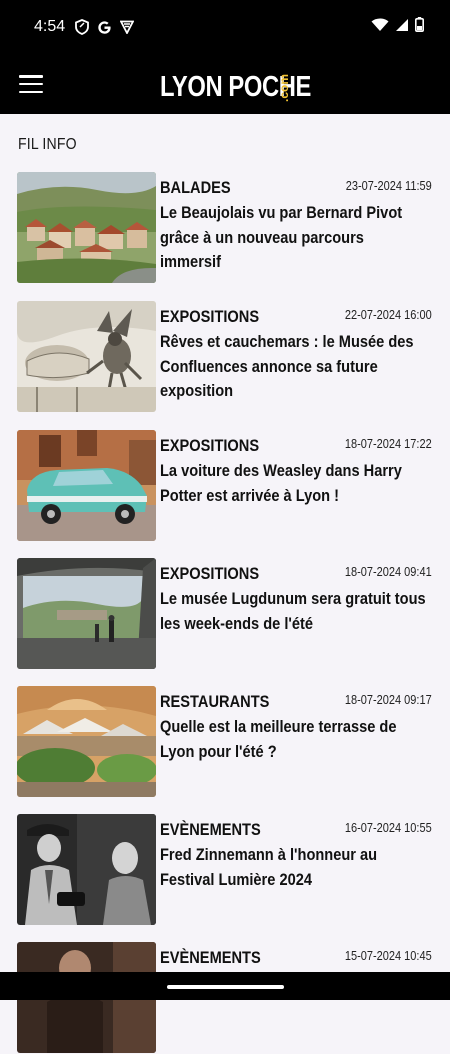 Image resolution: width=450 pixels, height=1054 pixels. Describe the element at coordinates (104, 27) in the screenshot. I see `google-icon` at that location.